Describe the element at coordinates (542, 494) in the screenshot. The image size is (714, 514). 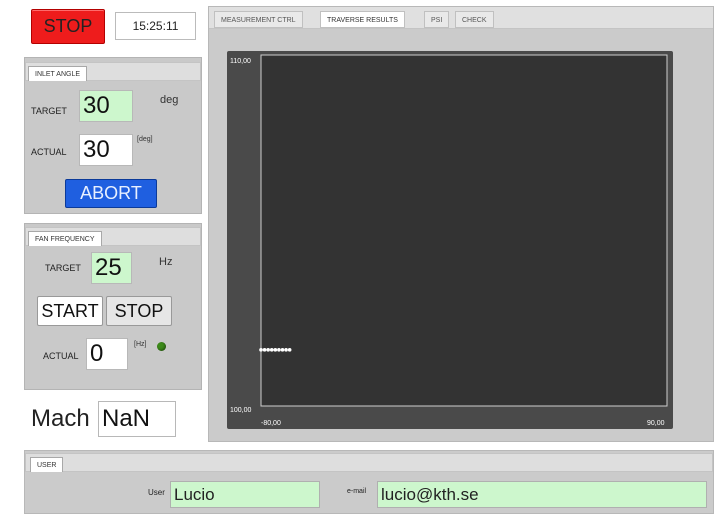
I see `email-field: lucio@kth.se` at that location.